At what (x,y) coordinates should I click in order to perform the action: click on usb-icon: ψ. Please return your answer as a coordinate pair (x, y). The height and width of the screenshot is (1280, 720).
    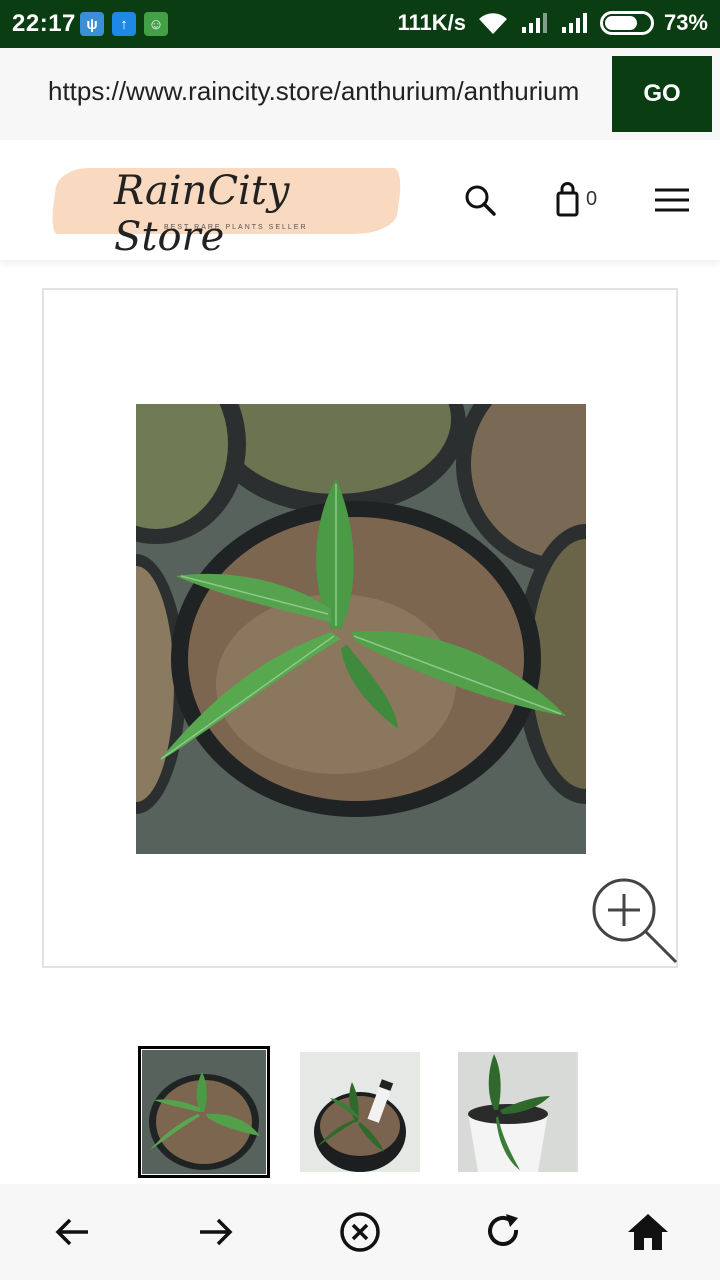
    Looking at the image, I should click on (92, 24).